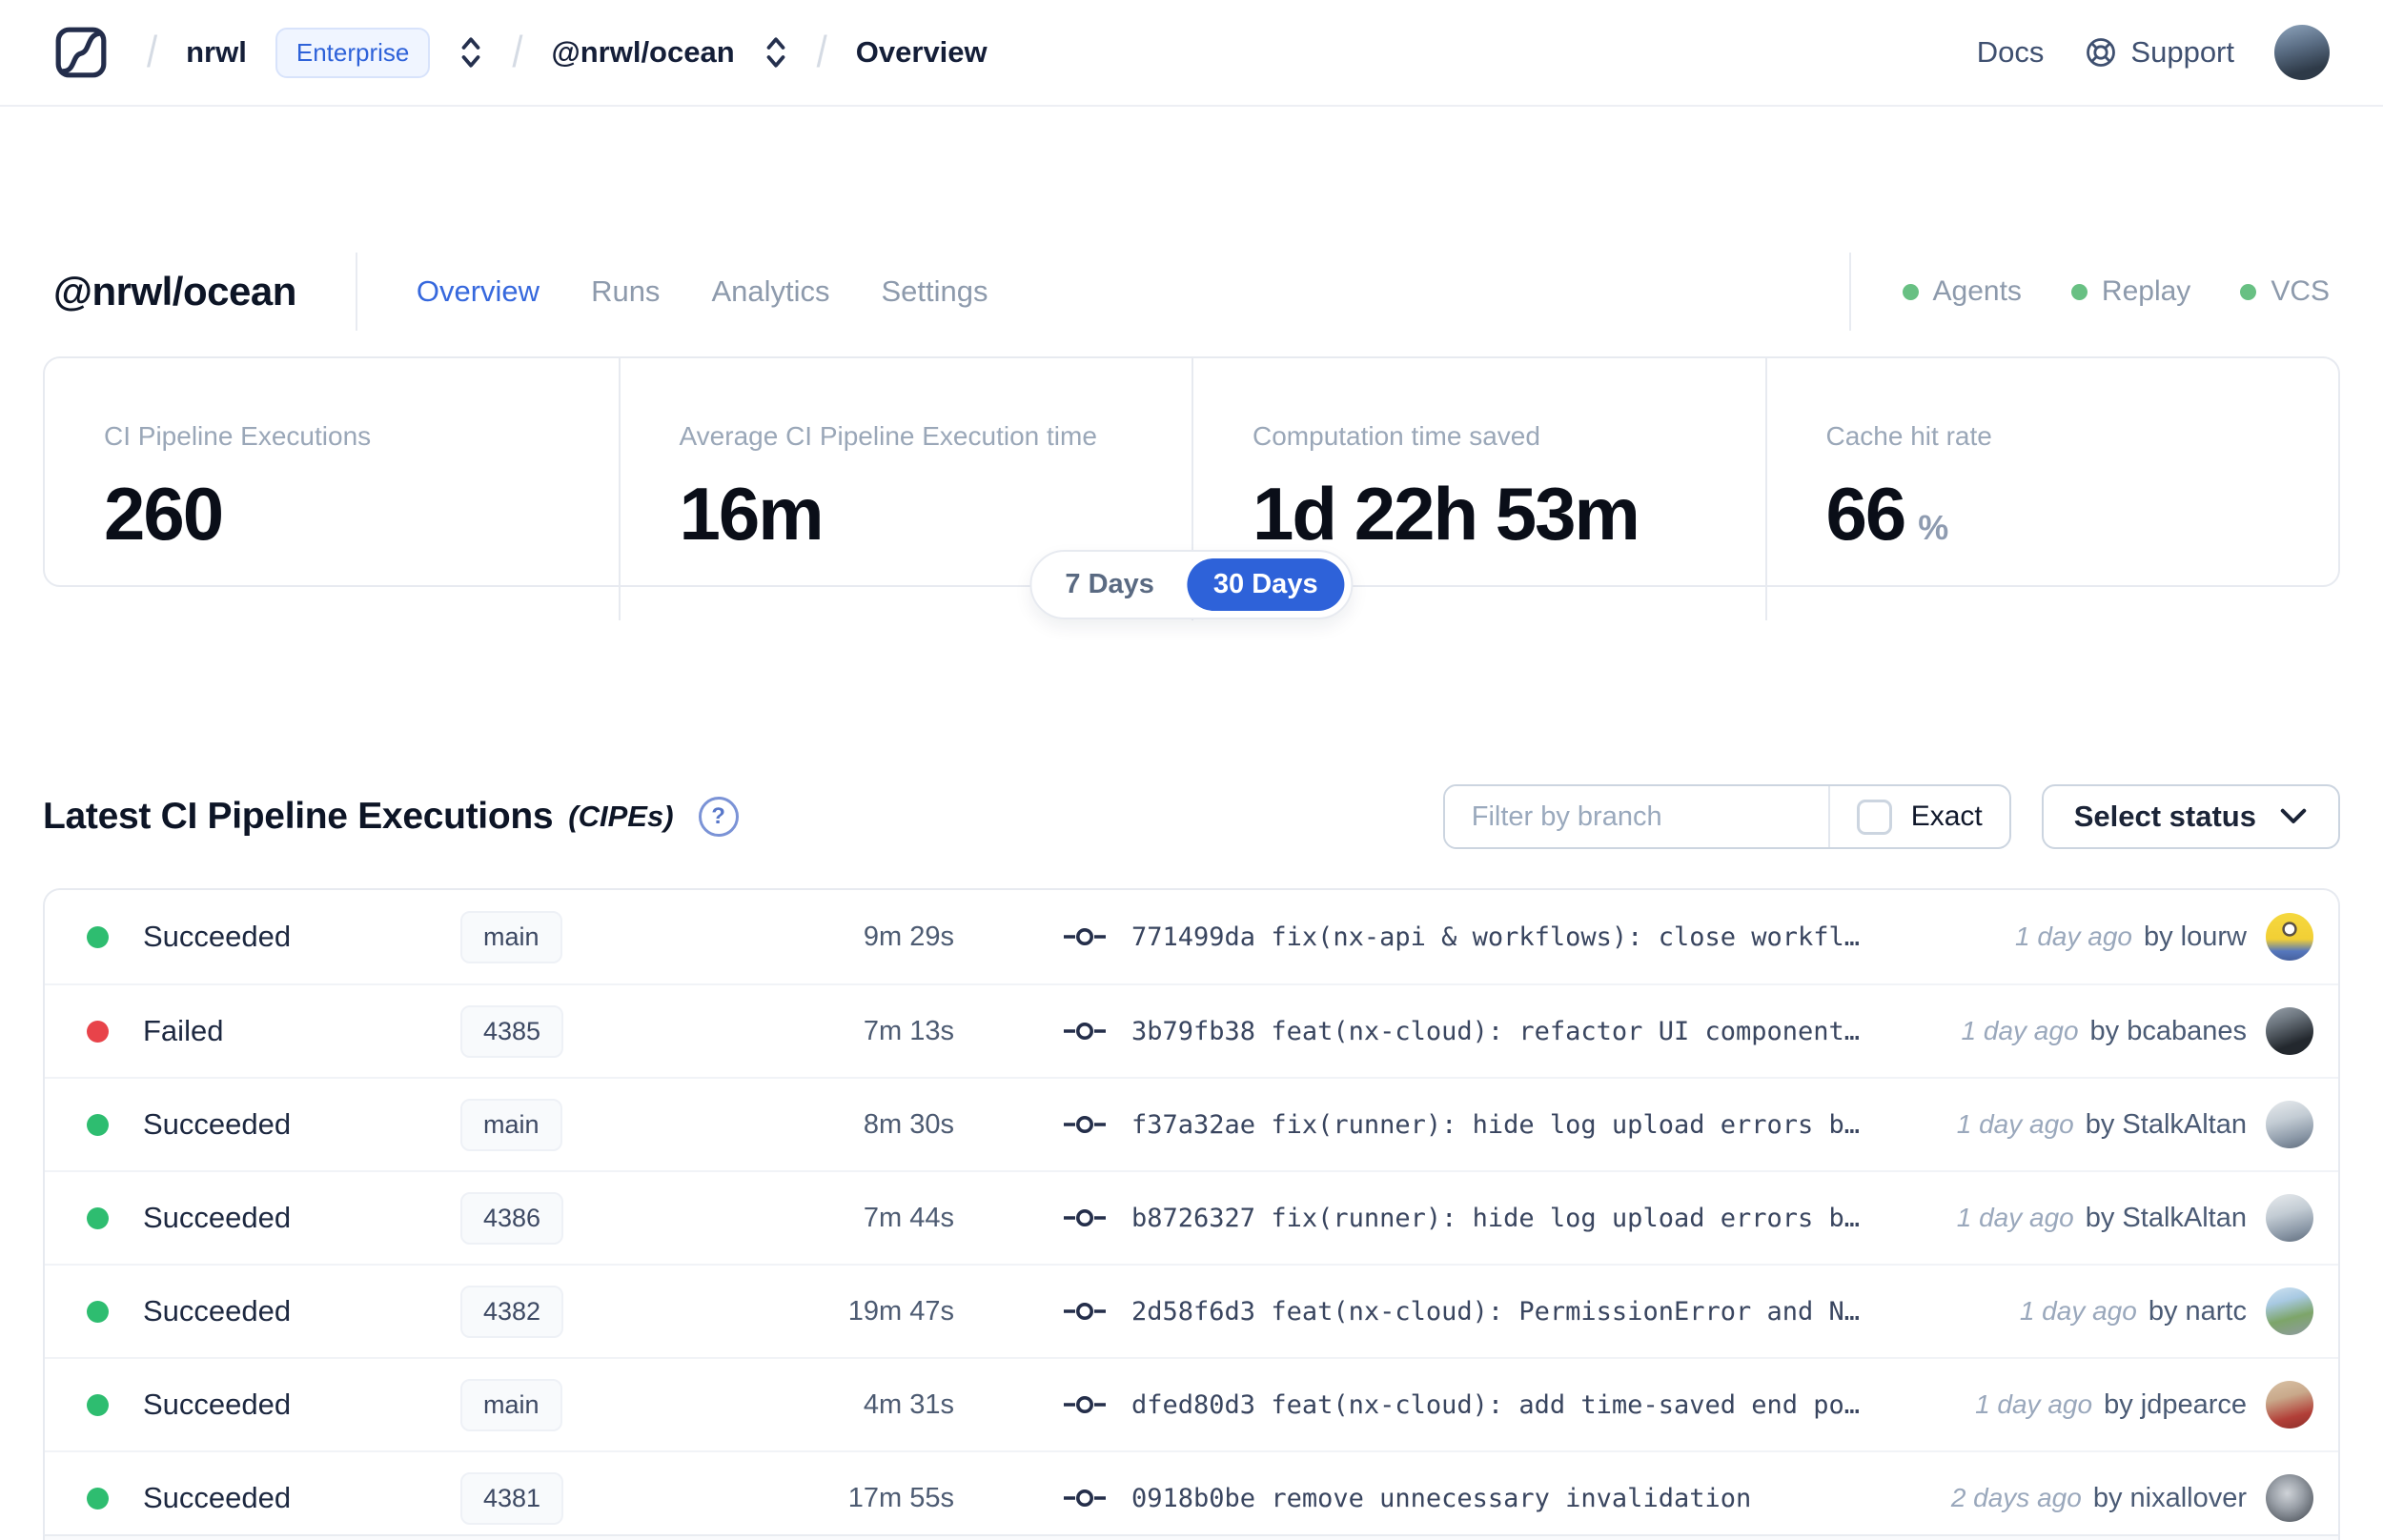 The width and height of the screenshot is (2383, 1540). What do you see at coordinates (217, 52) in the screenshot?
I see `breadcrumb-org: nrwl` at bounding box center [217, 52].